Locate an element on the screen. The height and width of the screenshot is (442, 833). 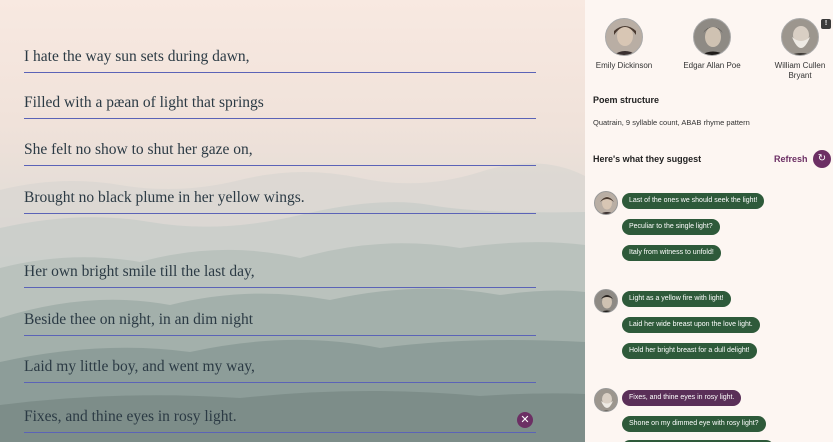
poet-emily-dickinson: Emily Dickinson is located at coordinates (624, 44).